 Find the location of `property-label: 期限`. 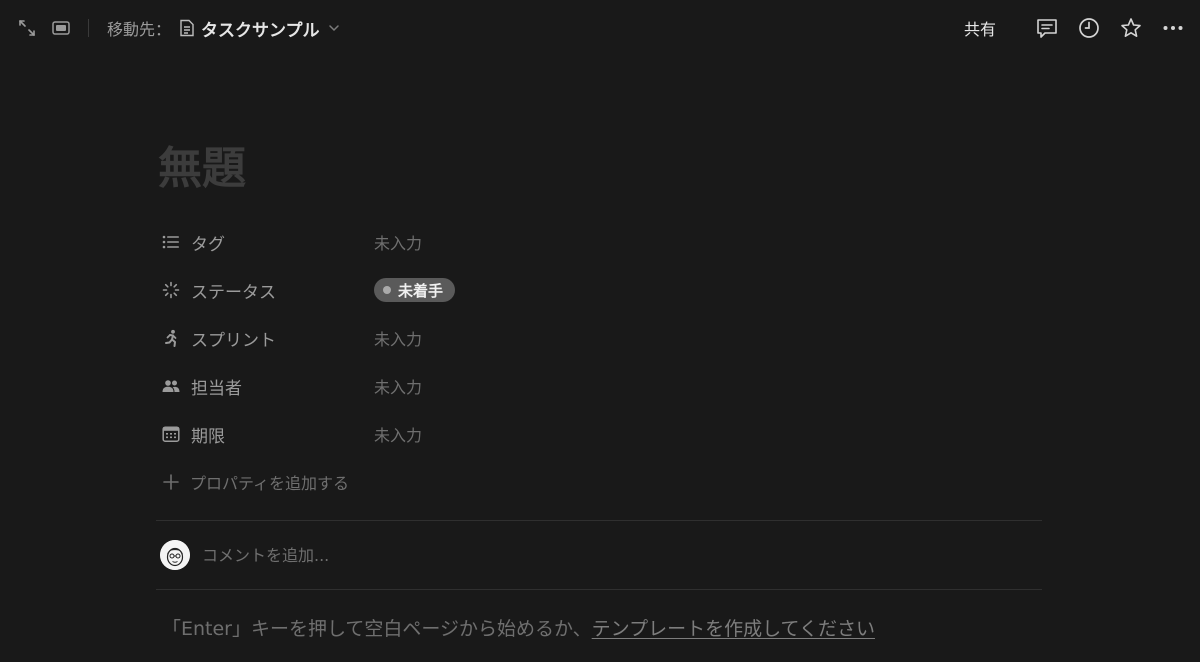

property-label: 期限 is located at coordinates (208, 436).